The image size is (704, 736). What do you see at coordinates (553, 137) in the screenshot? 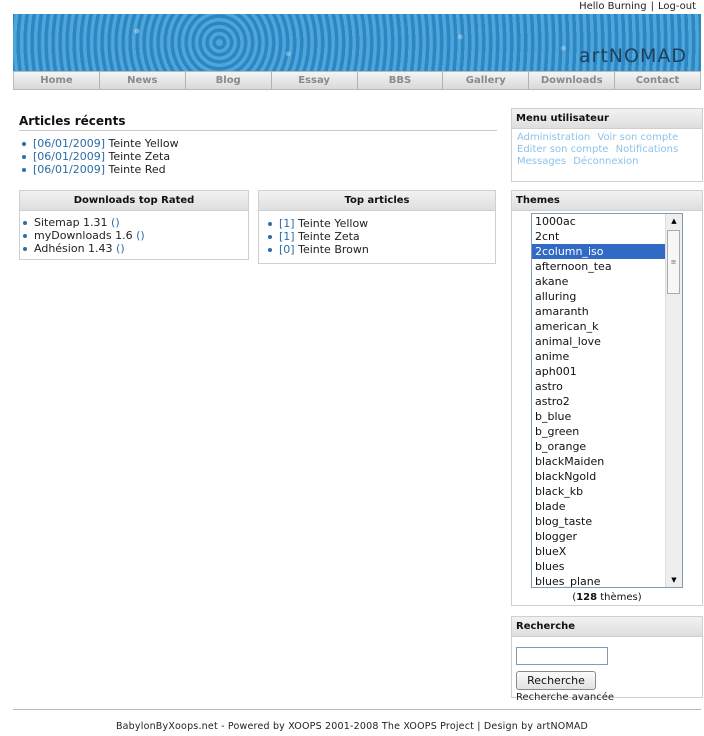
I see `admin-link: Administration` at bounding box center [553, 137].